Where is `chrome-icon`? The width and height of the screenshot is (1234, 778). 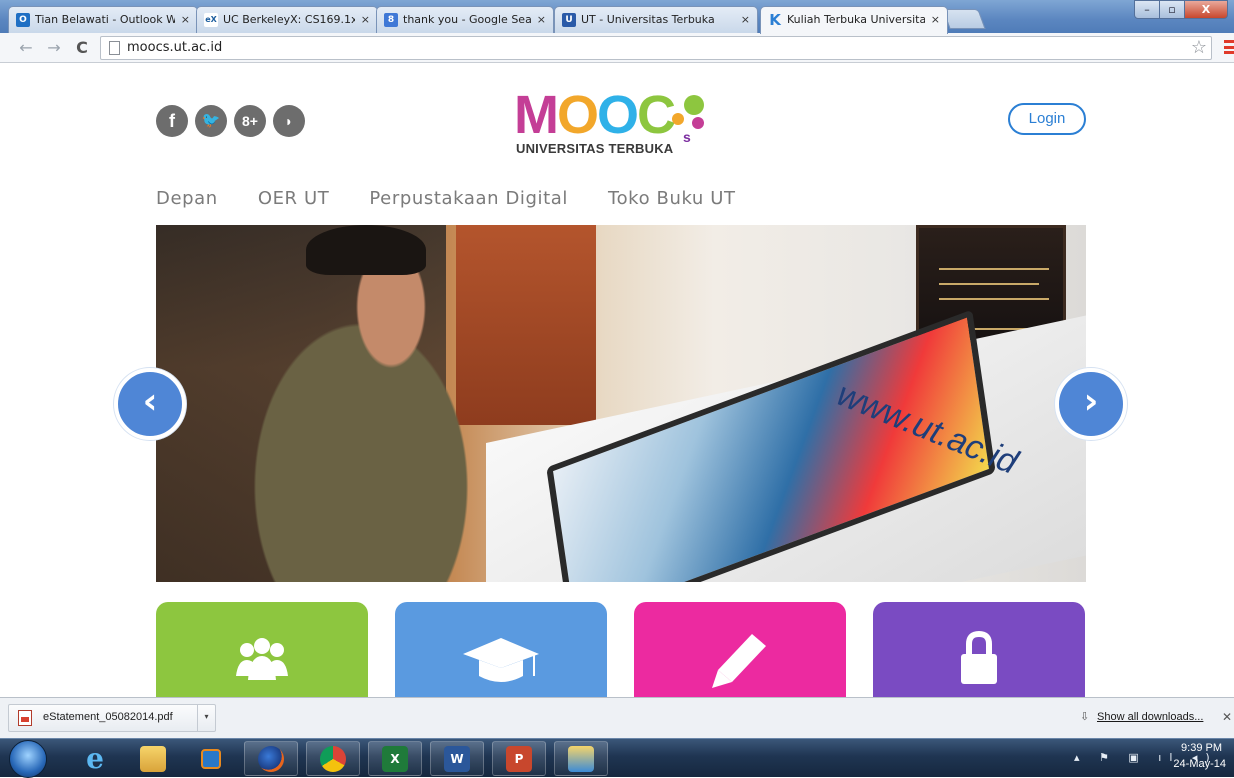 chrome-icon is located at coordinates (333, 758).